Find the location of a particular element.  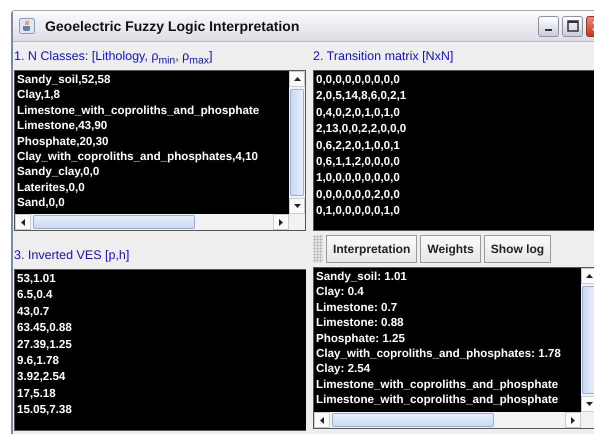

toolbar-button: Interpretation is located at coordinates (372, 248).